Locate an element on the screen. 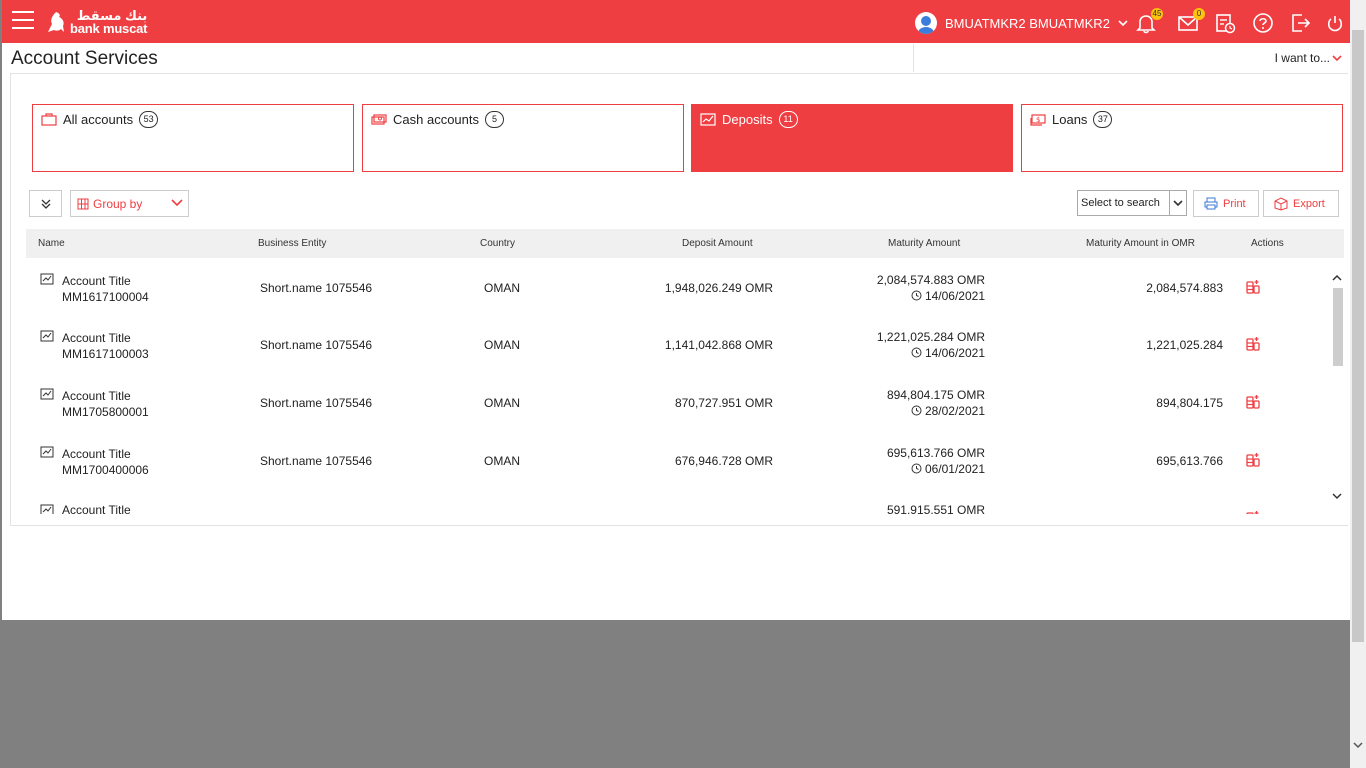 Image resolution: width=1366 pixels, height=768 pixels. account-number: MM1617100003 is located at coordinates (105, 354).